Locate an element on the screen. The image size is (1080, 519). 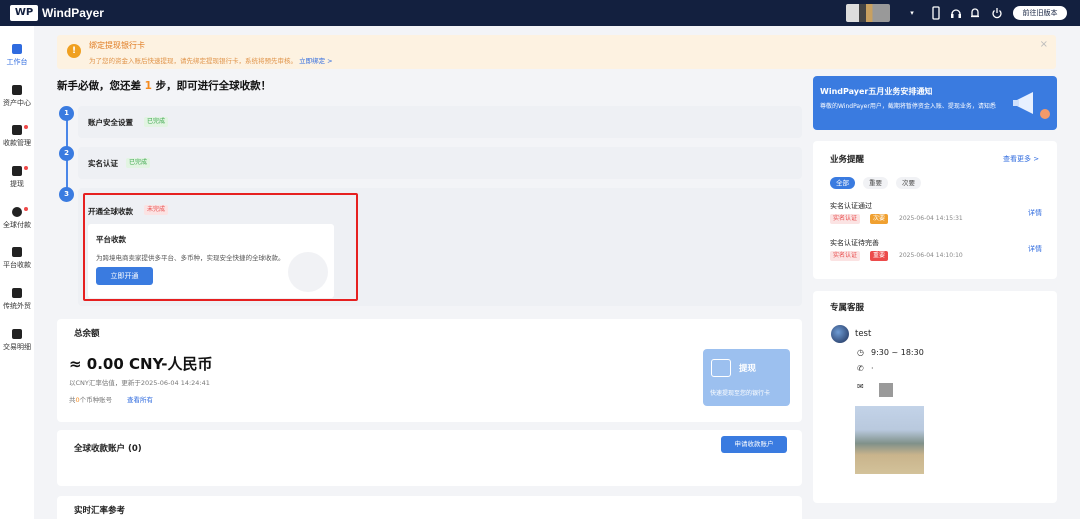
global-pay-icon is located at coordinates (17, 212).